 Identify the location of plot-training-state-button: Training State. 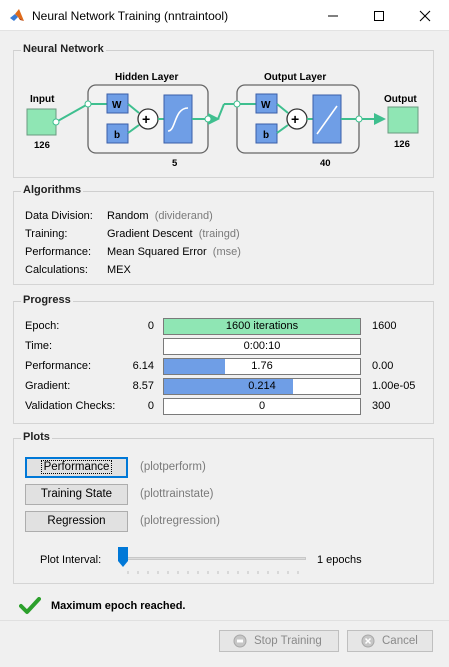
(76, 494).